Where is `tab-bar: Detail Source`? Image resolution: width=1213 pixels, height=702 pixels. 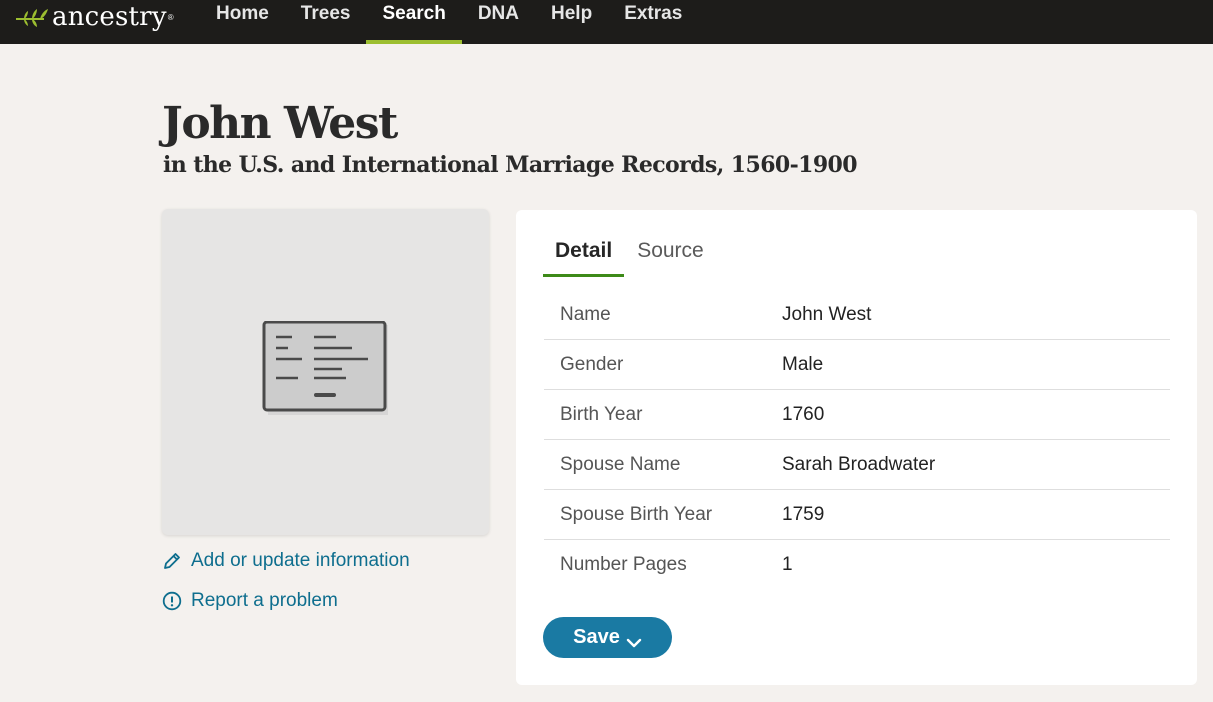 tab-bar: Detail Source is located at coordinates (630, 257).